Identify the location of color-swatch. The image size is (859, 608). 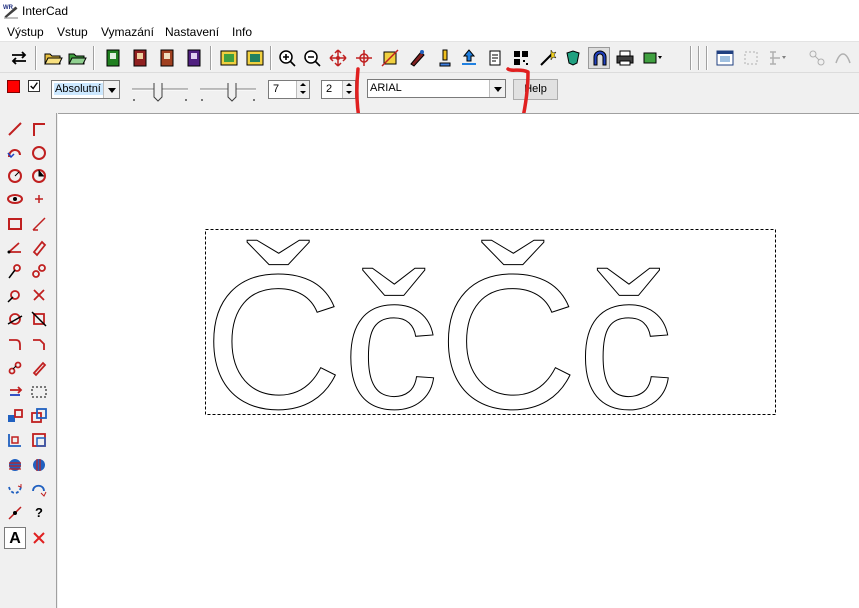
(13, 86).